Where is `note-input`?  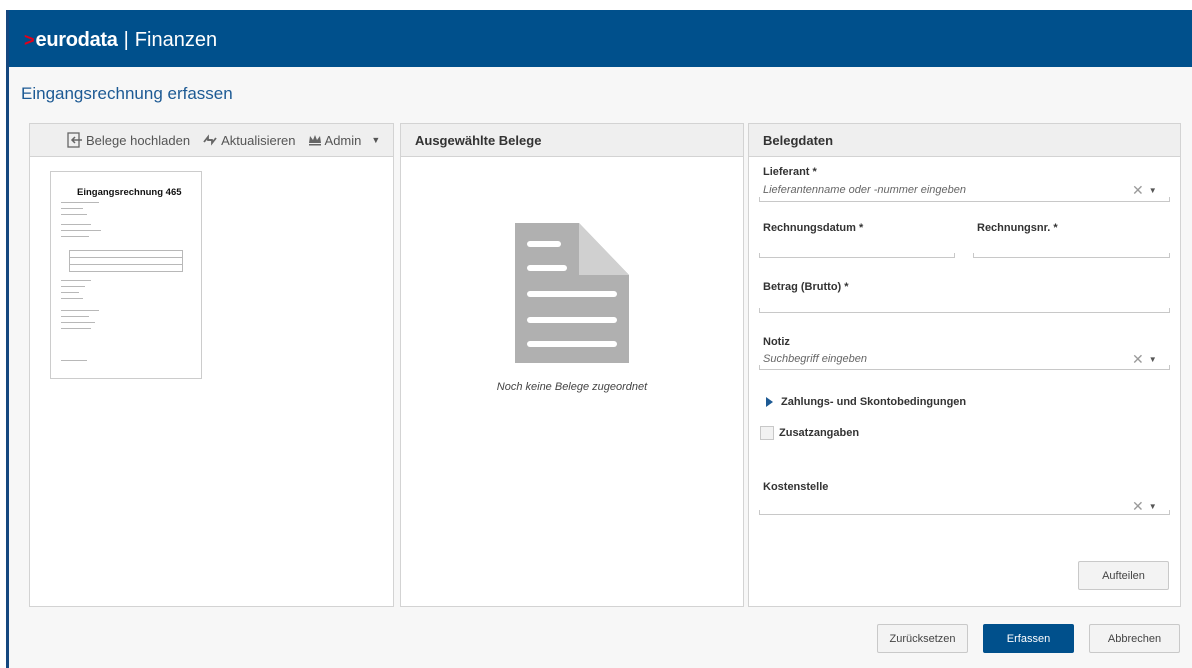
note-input is located at coordinates (964, 367).